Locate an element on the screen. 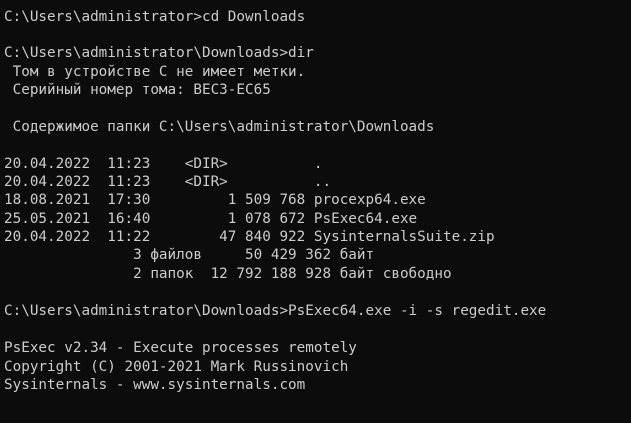  console-line: 20.04.2022 11:23 <DIR> .. is located at coordinates (168, 182).